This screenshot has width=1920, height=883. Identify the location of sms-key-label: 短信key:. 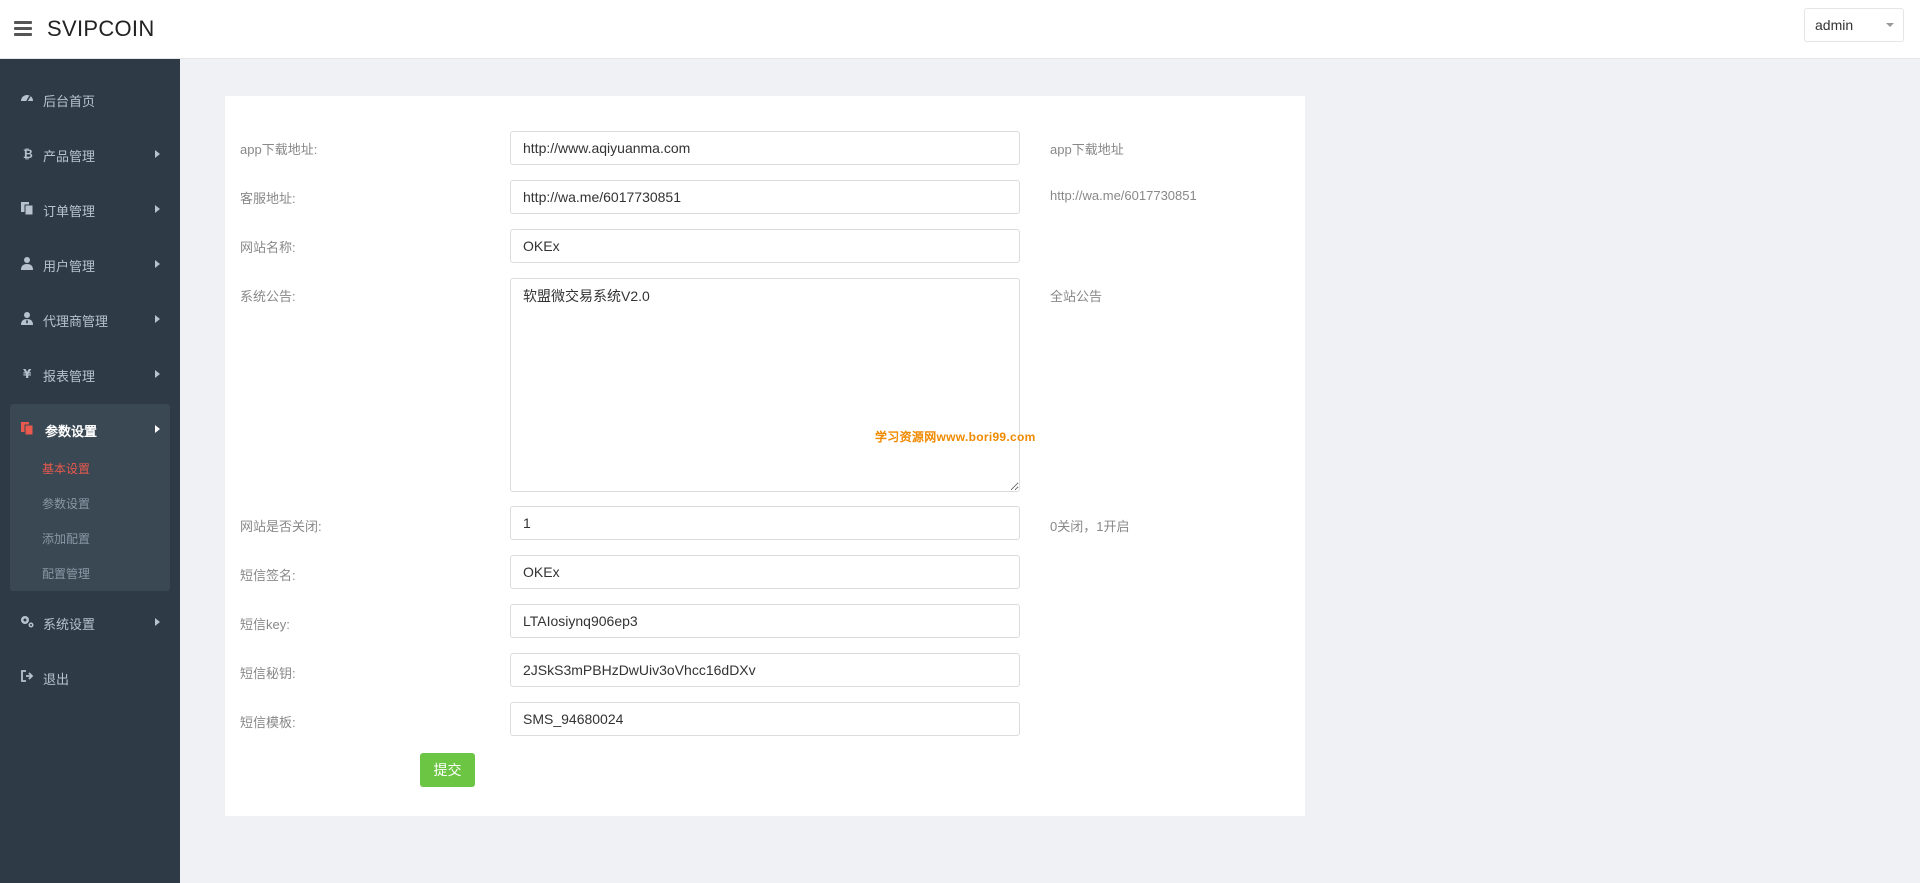
(265, 624).